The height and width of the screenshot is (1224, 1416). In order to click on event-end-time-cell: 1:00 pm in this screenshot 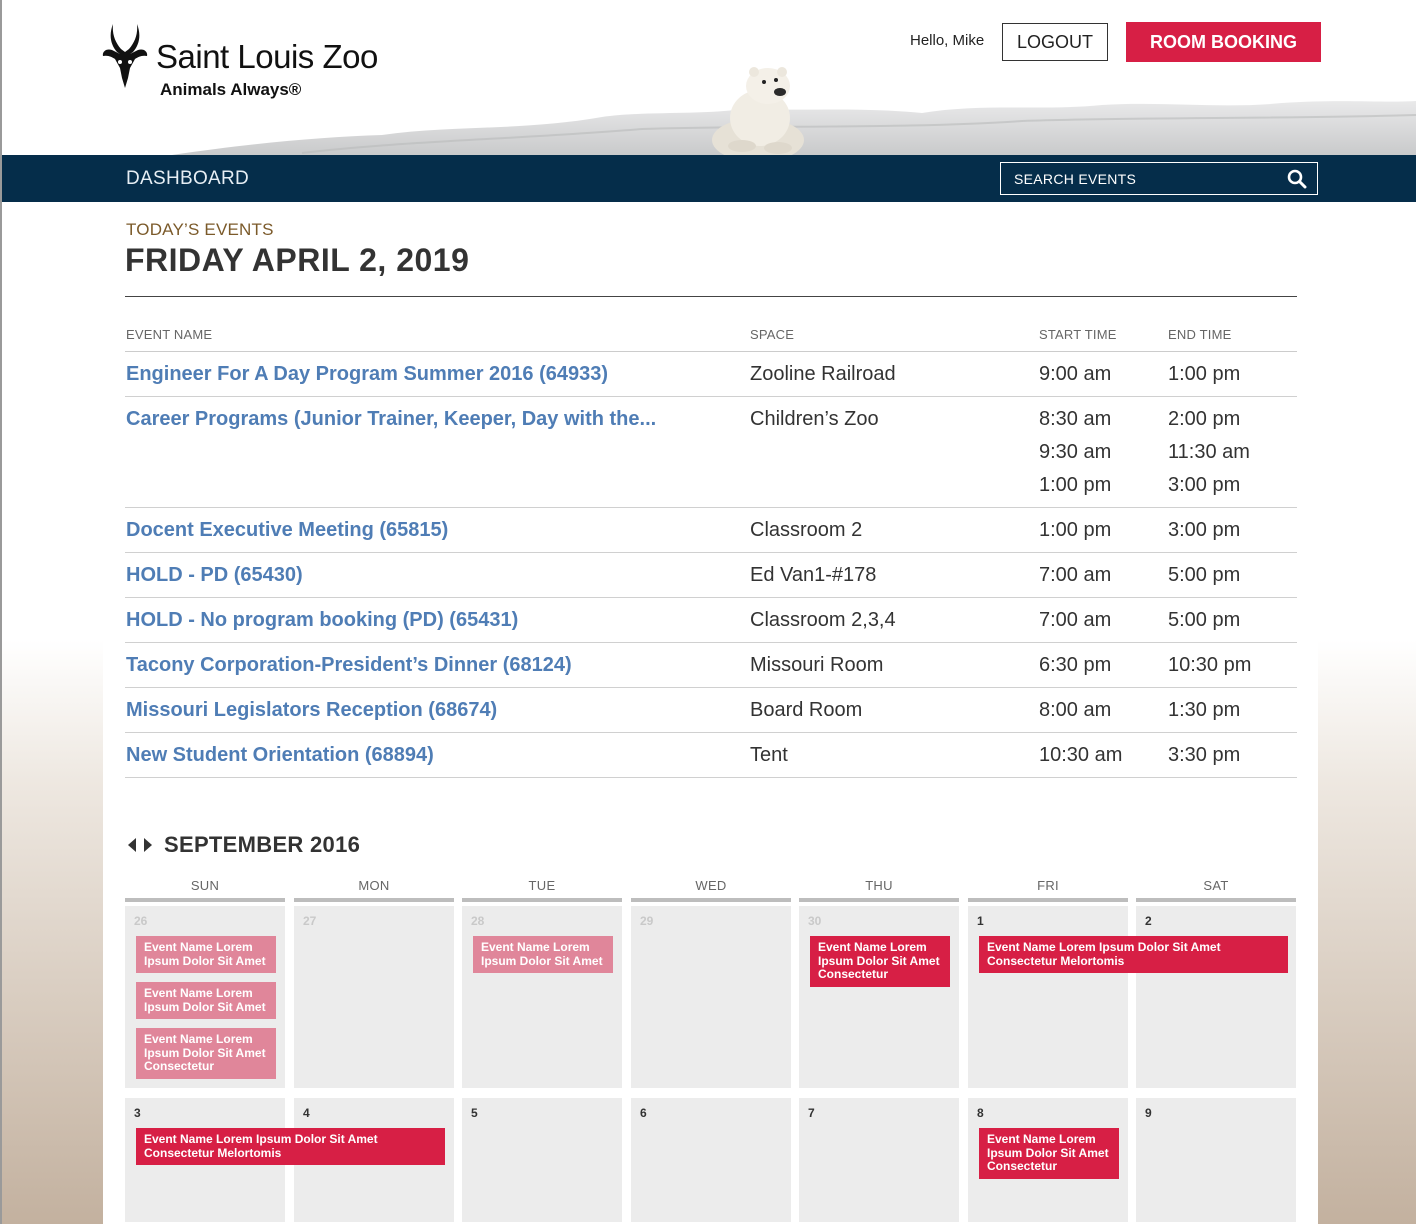, I will do `click(1232, 374)`.